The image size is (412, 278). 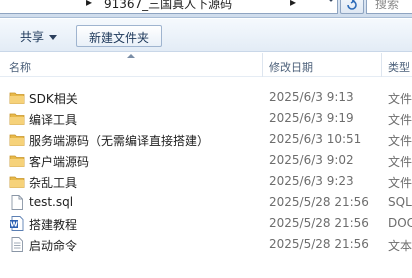 What do you see at coordinates (206, 118) in the screenshot?
I see `file-row: 编译工具 2025/6/3 9:19 文件` at bounding box center [206, 118].